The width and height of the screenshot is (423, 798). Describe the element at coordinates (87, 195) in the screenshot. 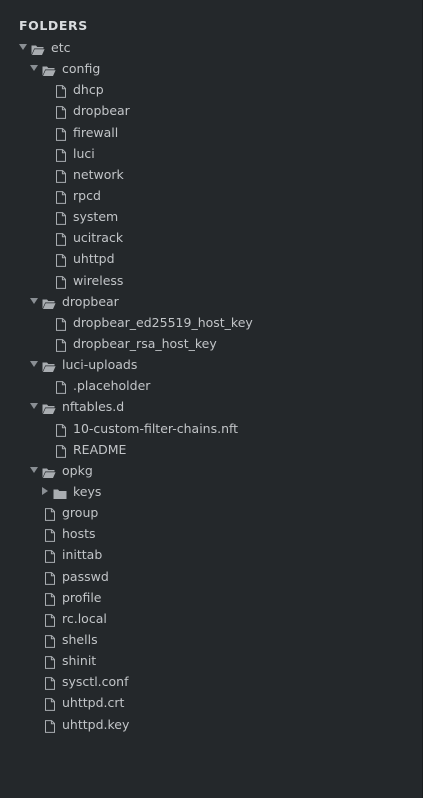

I see `tree-item-label: rpcd` at that location.